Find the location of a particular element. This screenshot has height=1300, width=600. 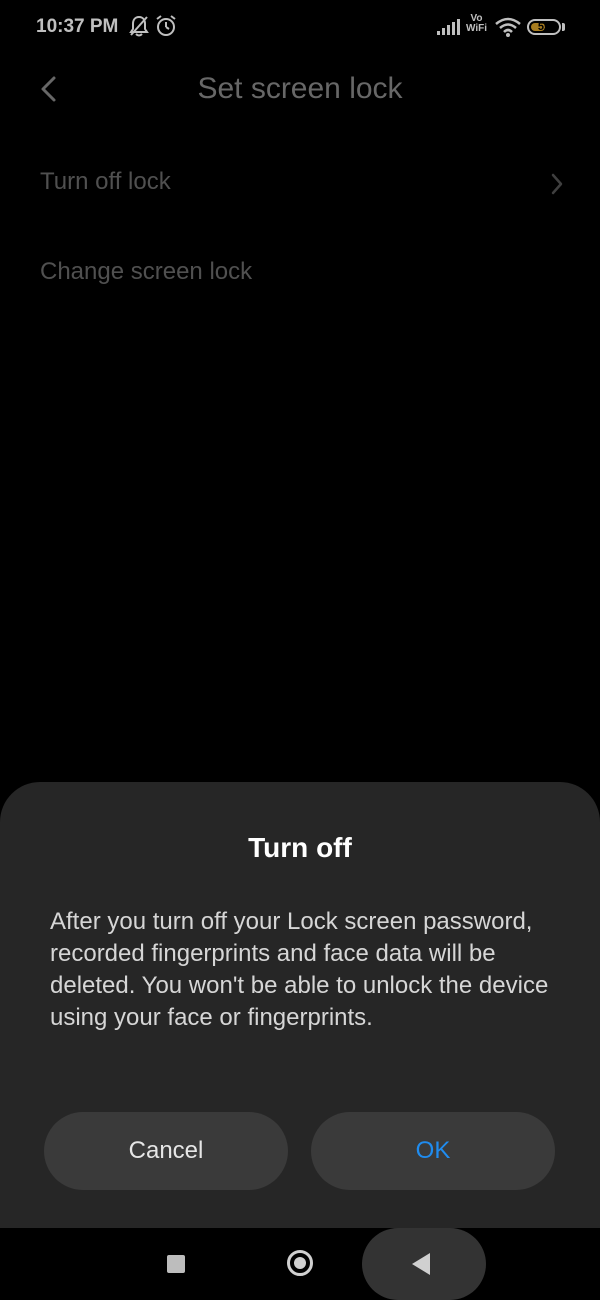

home-circle-icon is located at coordinates (300, 1263).